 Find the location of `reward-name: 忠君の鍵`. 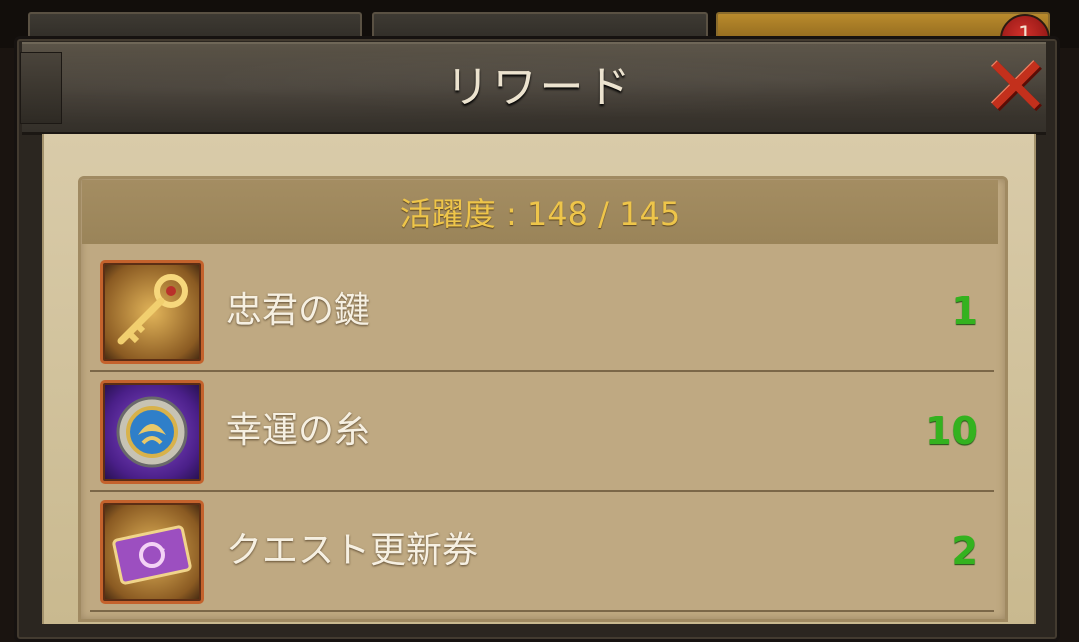

reward-name: 忠君の鍵 is located at coordinates (298, 310).